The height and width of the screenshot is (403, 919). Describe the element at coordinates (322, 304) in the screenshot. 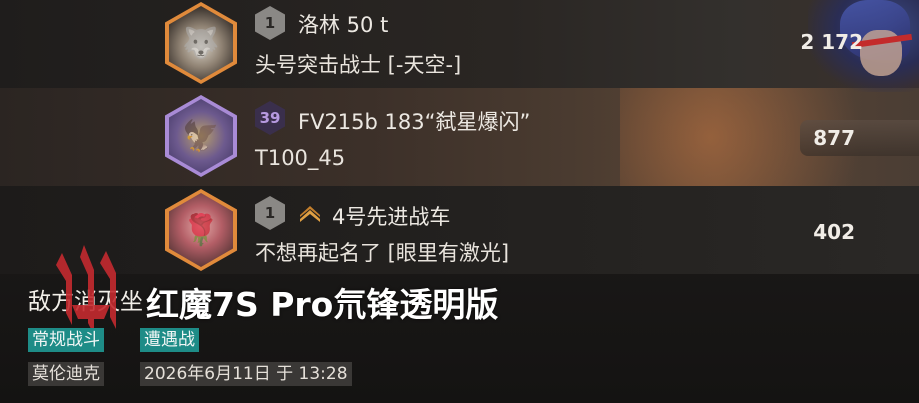

I see `device-watermark: 红魔7S Pro氘锋透明版` at that location.